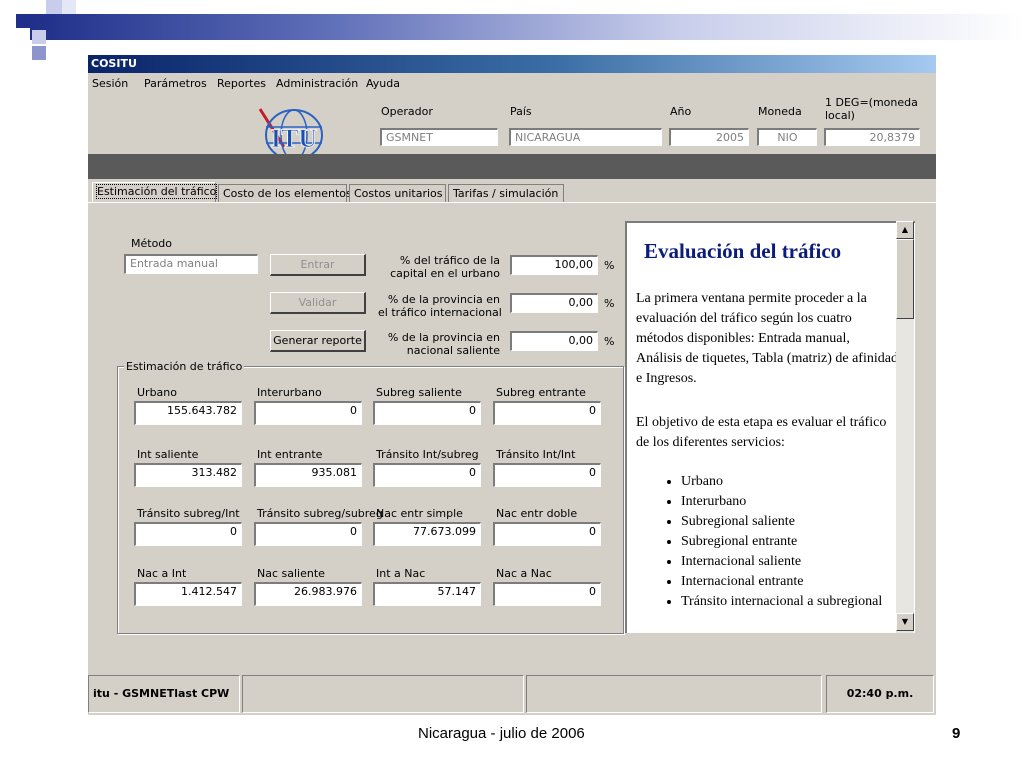 The width and height of the screenshot is (1024, 768). I want to click on menu-reportes: Reportes, so click(241, 83).